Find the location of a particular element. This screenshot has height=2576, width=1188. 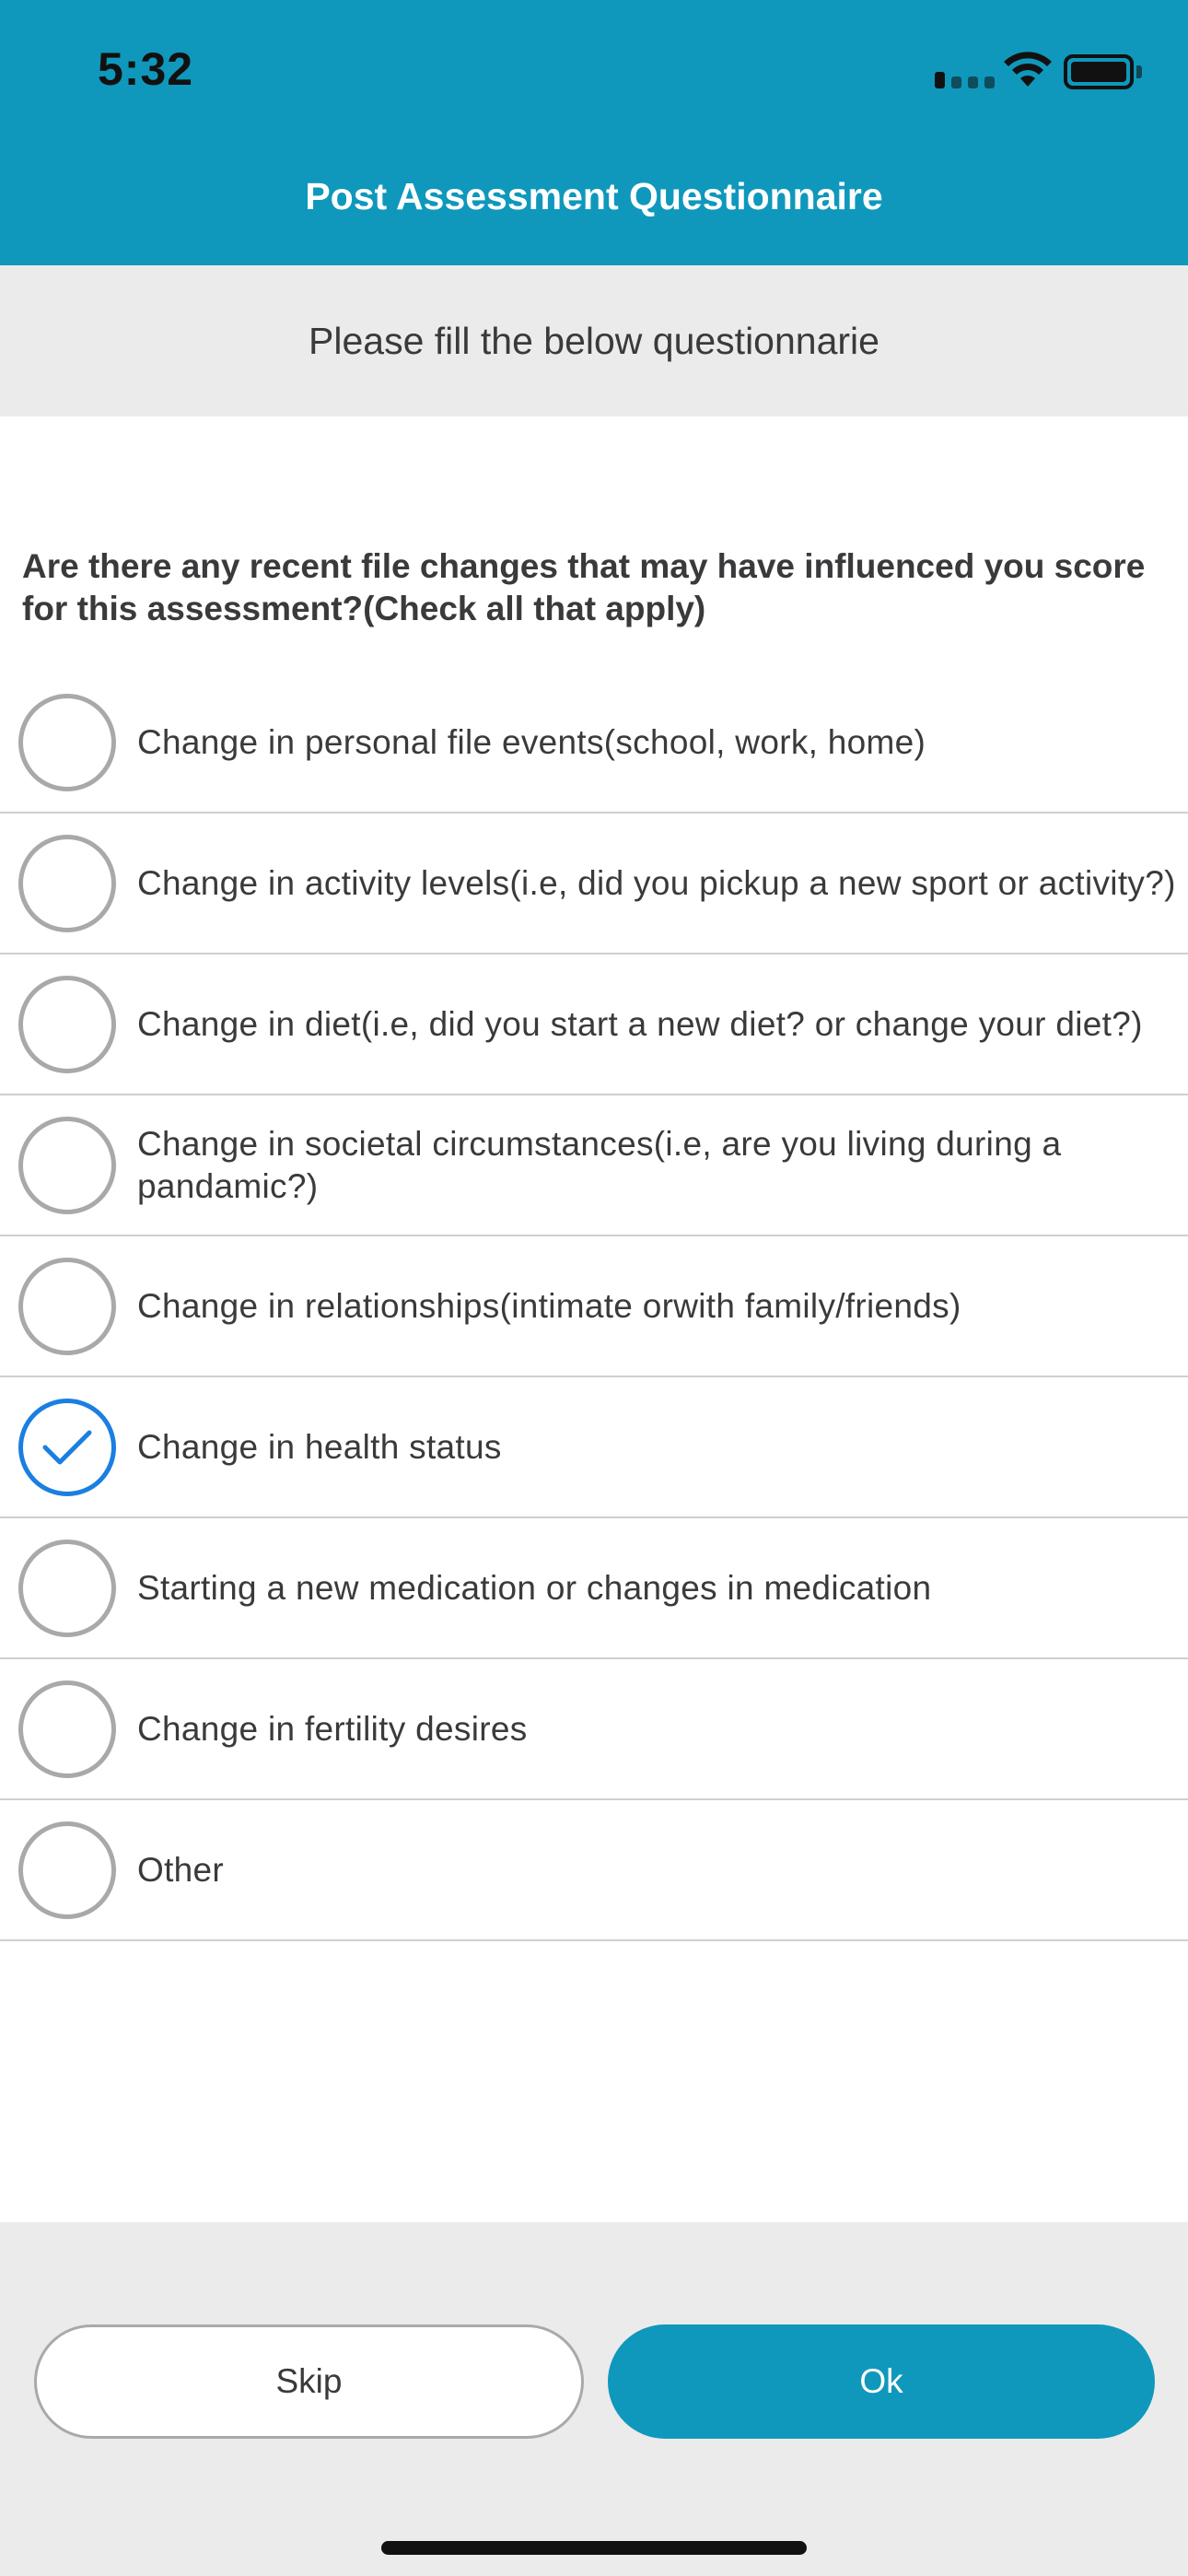

app-header: 5:32 Post Assessment Questionnaire is located at coordinates (594, 132).